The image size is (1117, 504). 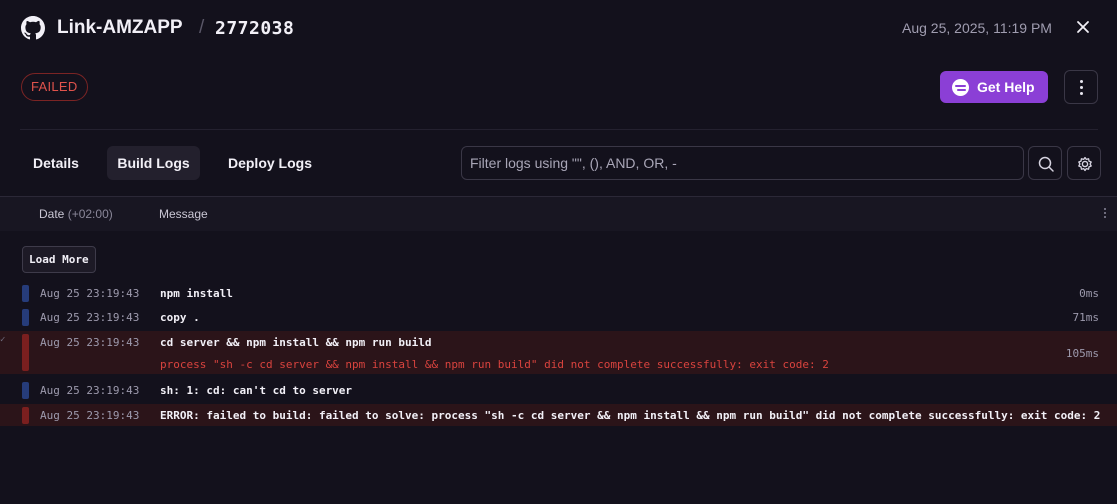 What do you see at coordinates (52, 214) in the screenshot?
I see `column-date-label: Date` at bounding box center [52, 214].